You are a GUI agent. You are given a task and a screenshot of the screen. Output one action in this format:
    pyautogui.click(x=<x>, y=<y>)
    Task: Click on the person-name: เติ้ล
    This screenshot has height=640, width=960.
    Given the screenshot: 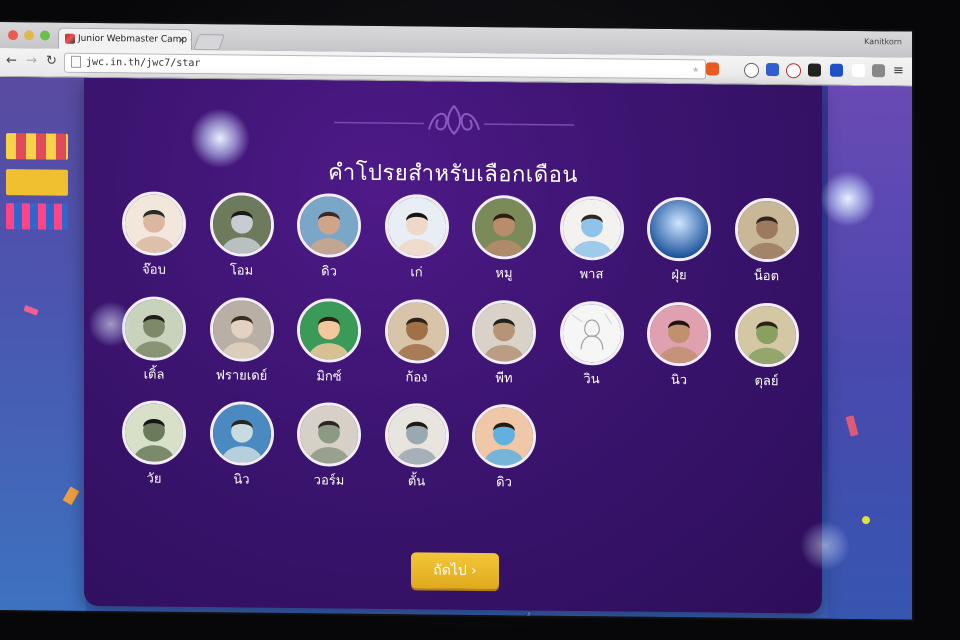 What is the action you would take?
    pyautogui.click(x=154, y=375)
    